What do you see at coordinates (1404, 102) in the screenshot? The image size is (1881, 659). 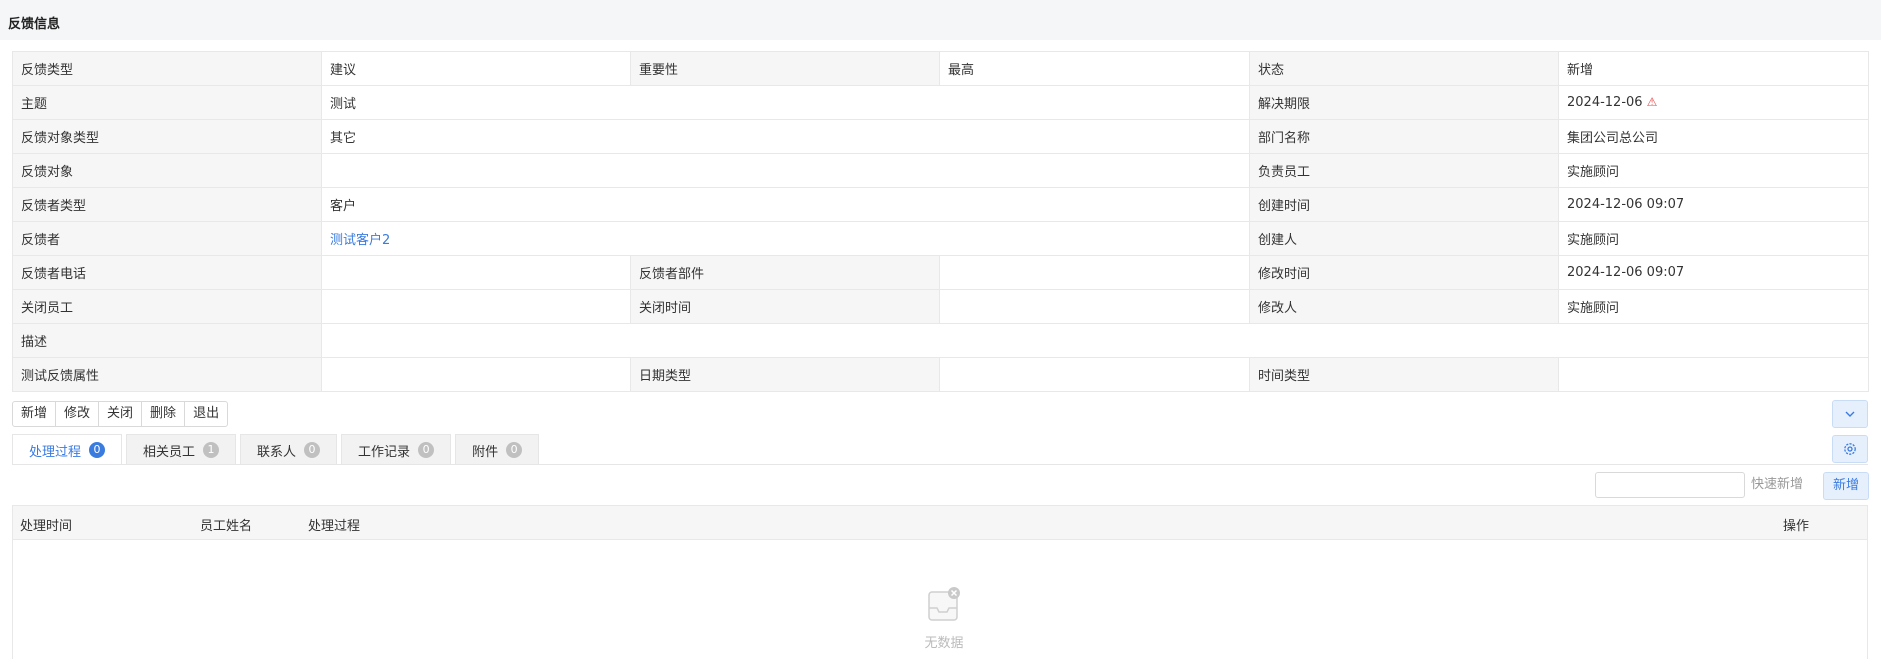 I see `field-label: 解决期限` at bounding box center [1404, 102].